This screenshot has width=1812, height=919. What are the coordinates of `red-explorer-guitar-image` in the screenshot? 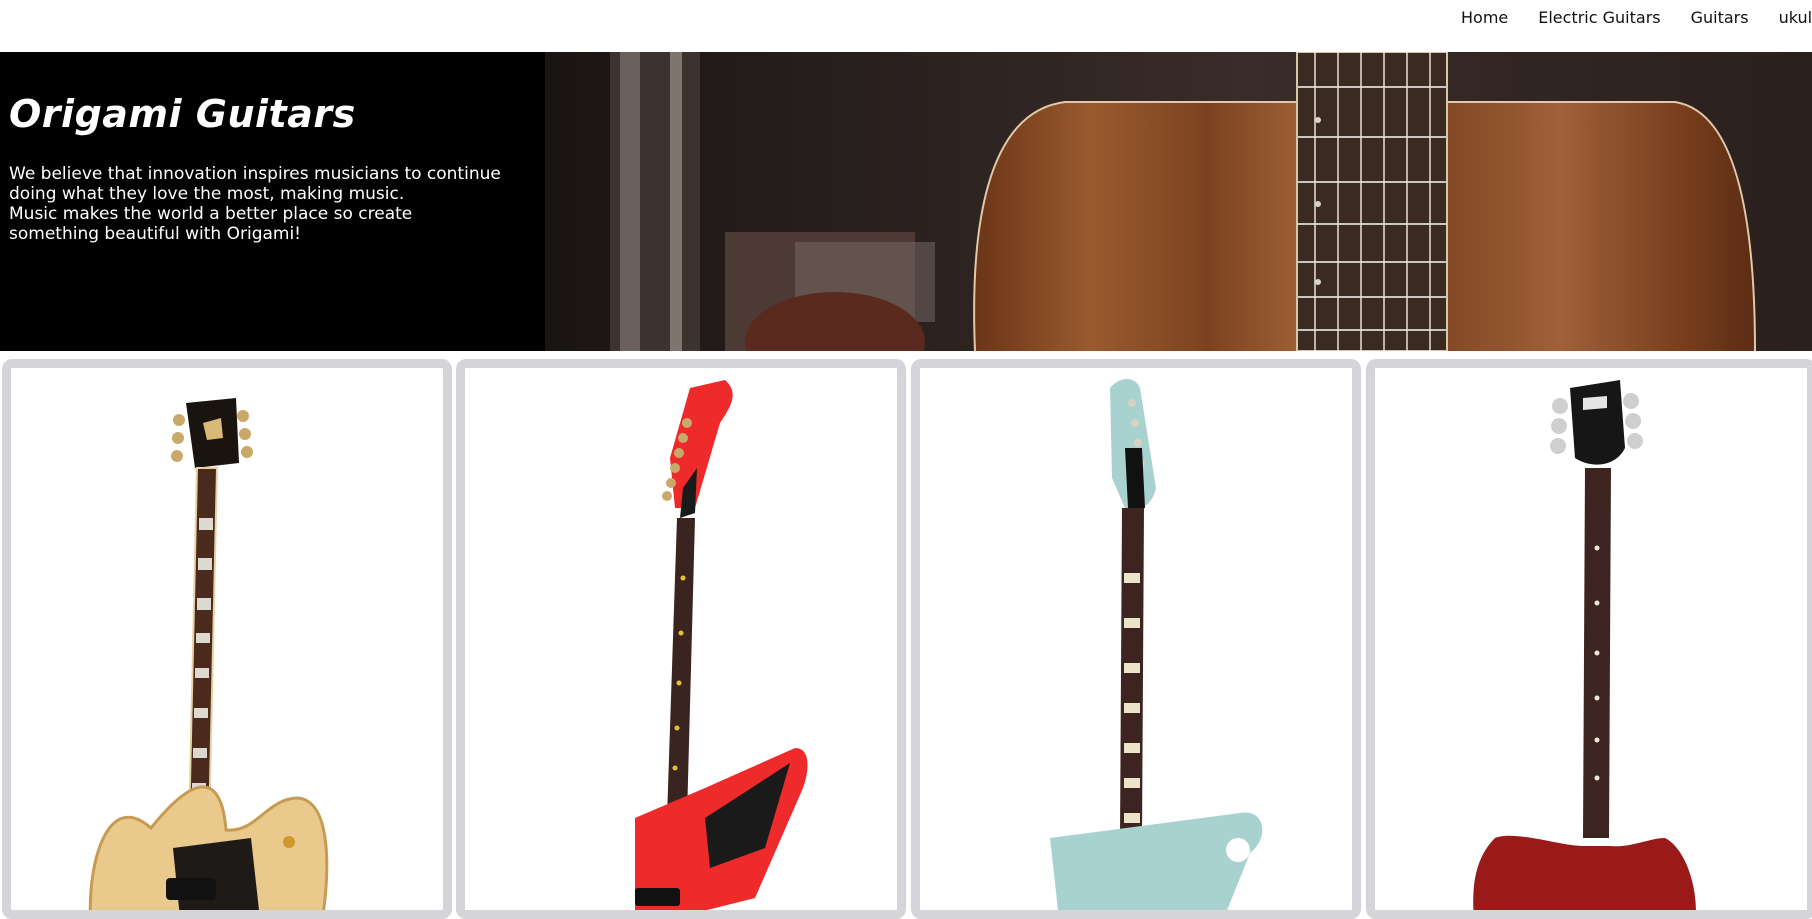 It's located at (721, 645).